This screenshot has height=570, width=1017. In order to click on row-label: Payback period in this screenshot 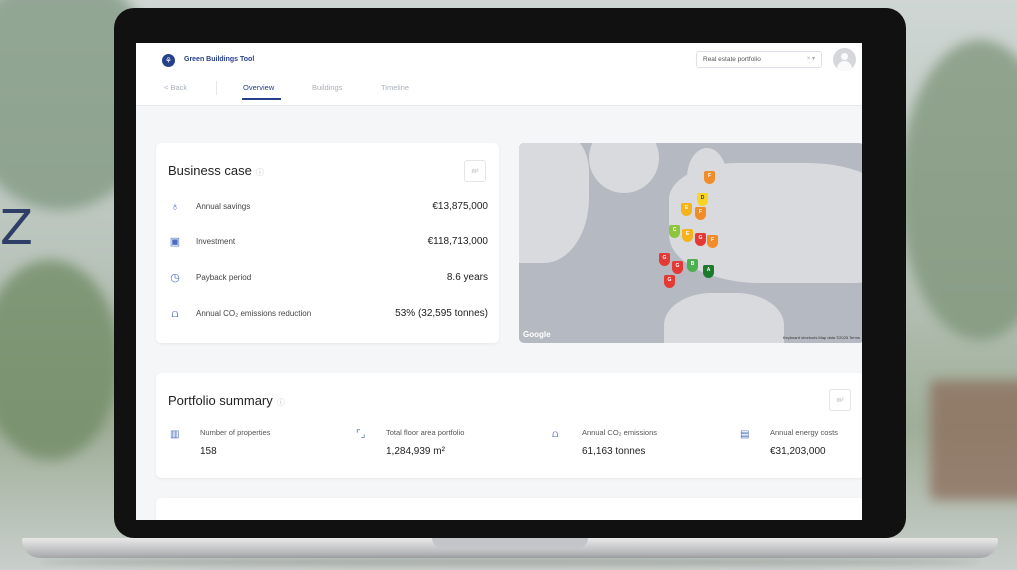, I will do `click(224, 277)`.